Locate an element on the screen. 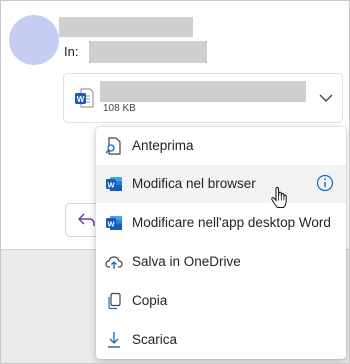  menu-item-label: Salva in OneDrive is located at coordinates (186, 261).